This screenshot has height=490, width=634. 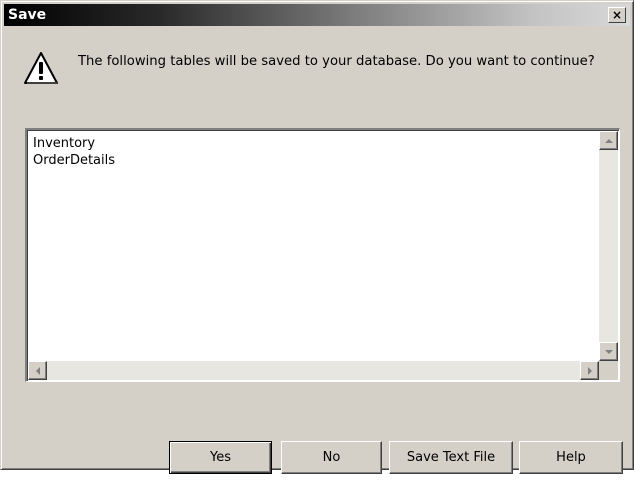 I want to click on horizontal-scrollbar, so click(x=313, y=370).